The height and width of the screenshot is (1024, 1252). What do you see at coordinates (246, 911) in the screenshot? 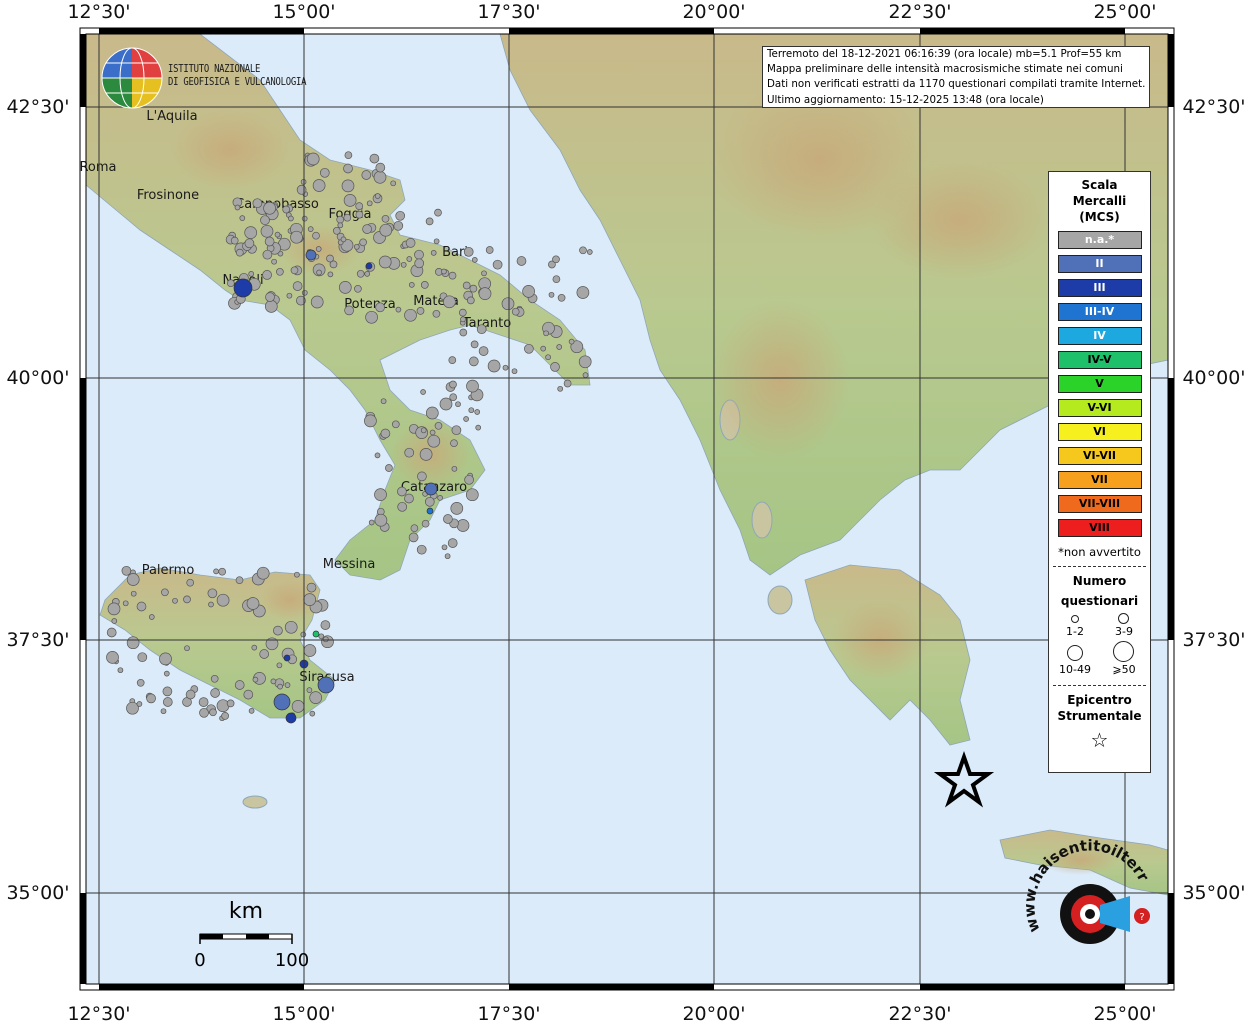
I see `scale-unit-label: km` at bounding box center [246, 911].